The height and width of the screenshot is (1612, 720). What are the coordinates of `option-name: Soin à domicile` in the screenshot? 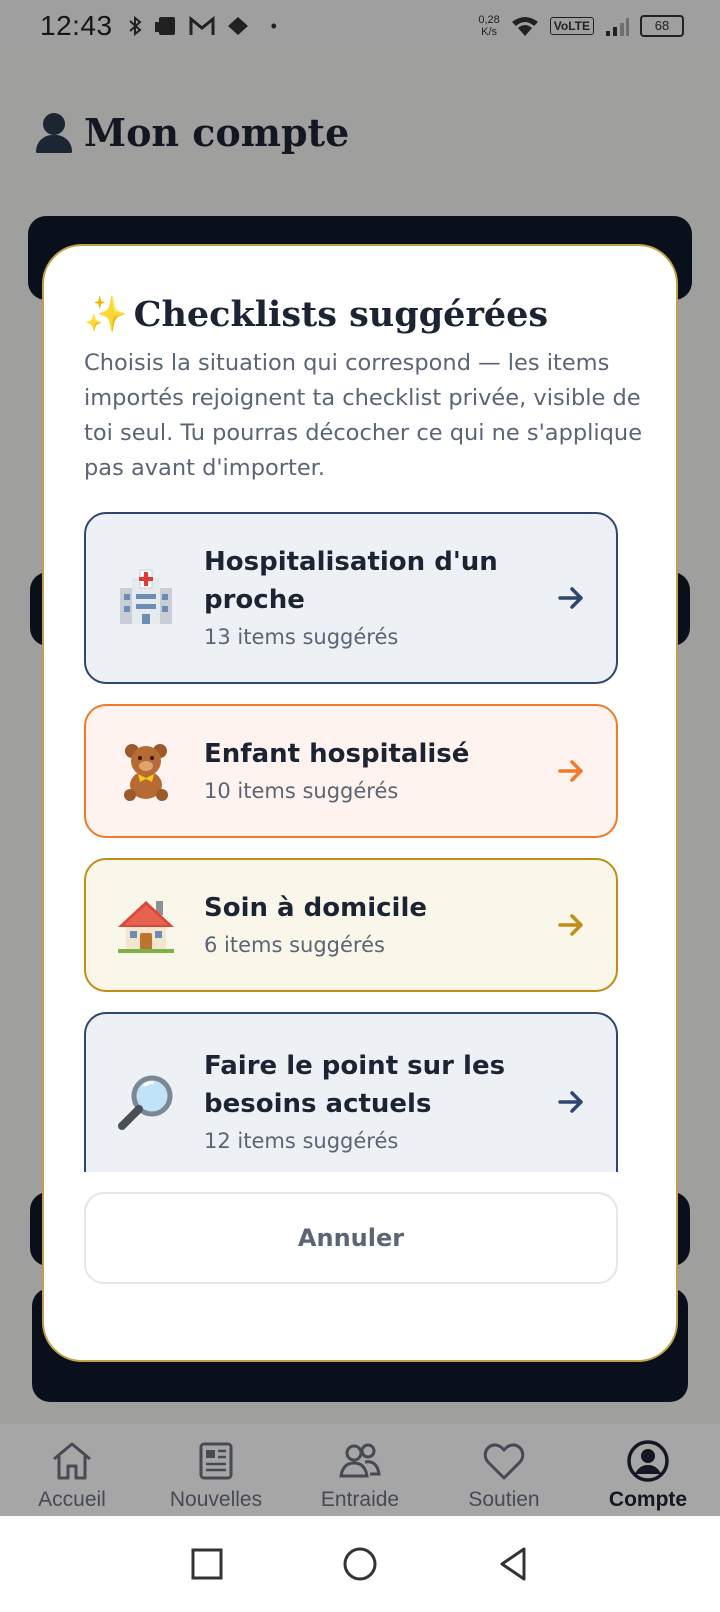 It's located at (316, 908).